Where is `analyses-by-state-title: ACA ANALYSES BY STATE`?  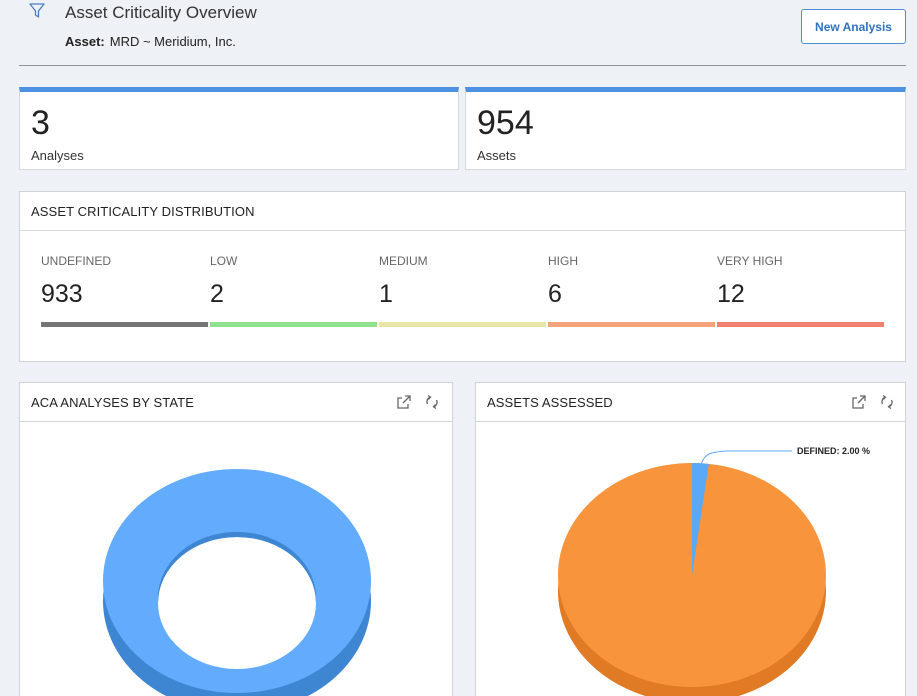 analyses-by-state-title: ACA ANALYSES BY STATE is located at coordinates (112, 402).